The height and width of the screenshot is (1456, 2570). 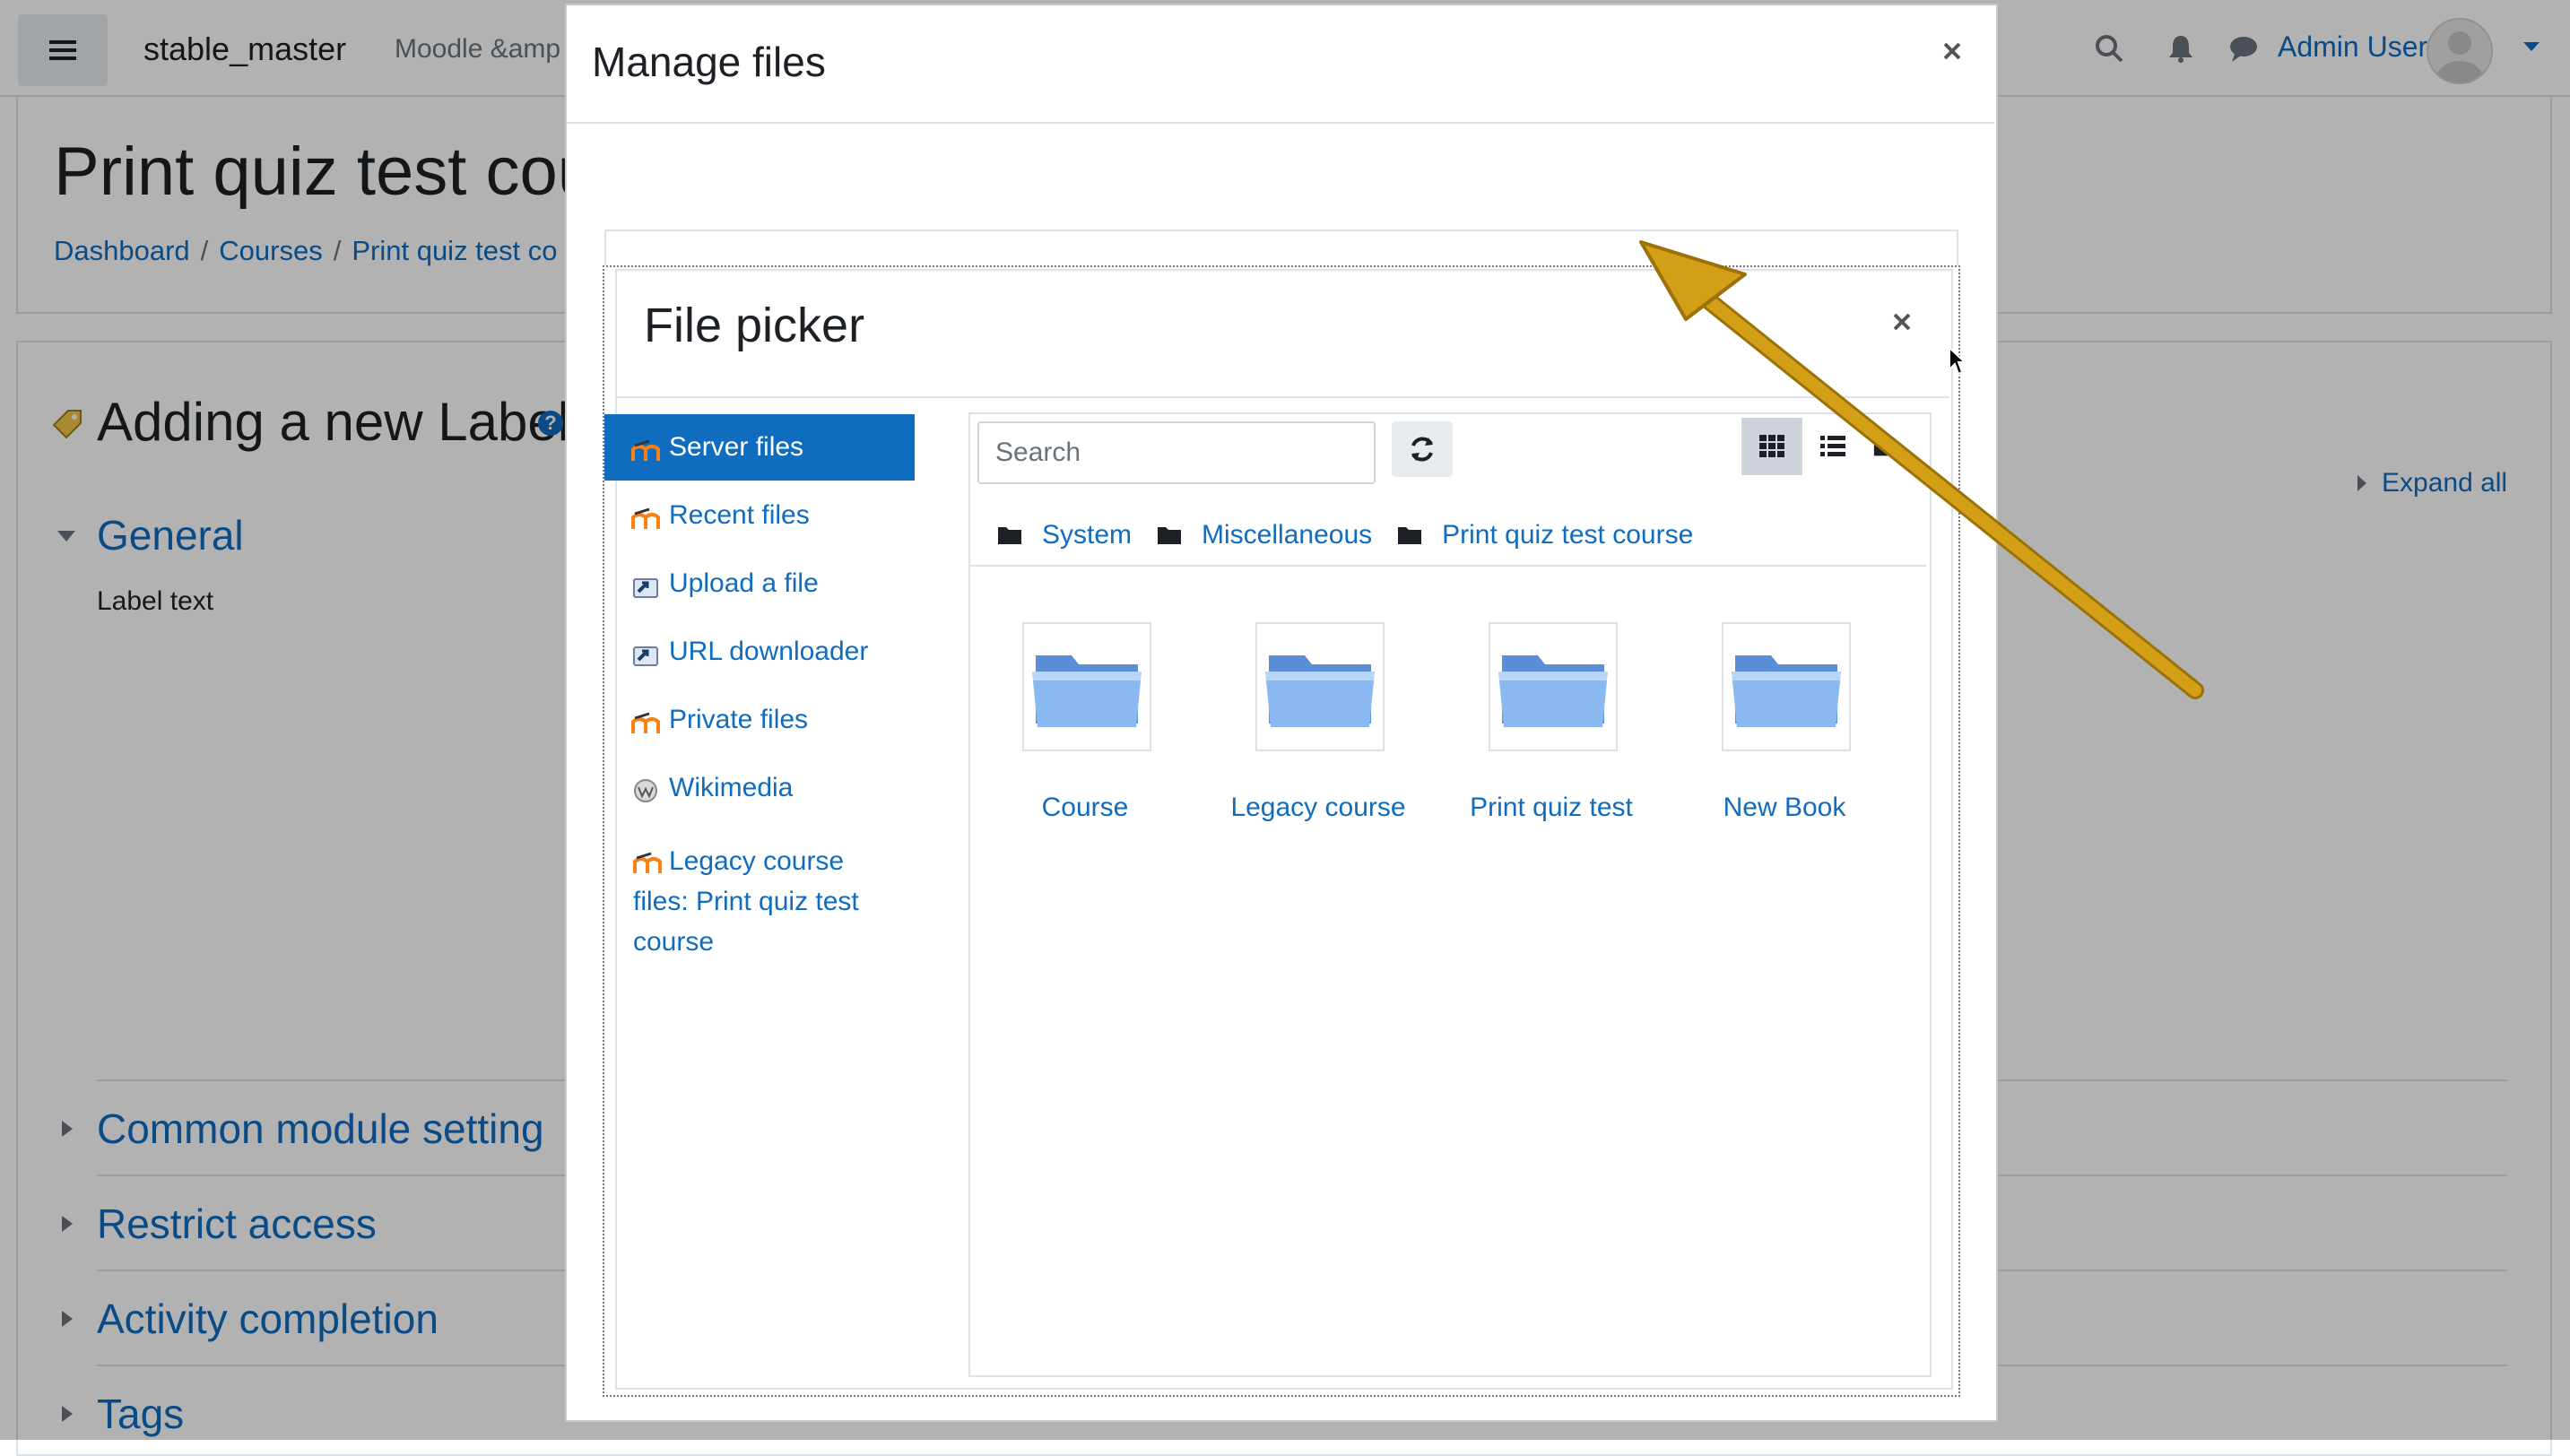 I want to click on folder-tile-new-book: New Book, so click(x=1780, y=729).